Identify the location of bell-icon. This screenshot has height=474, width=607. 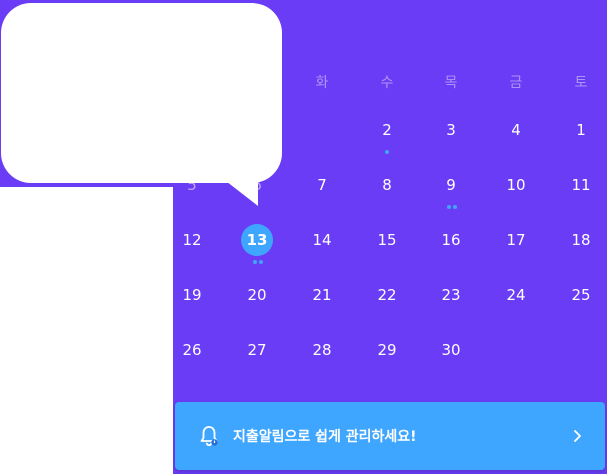
(209, 436).